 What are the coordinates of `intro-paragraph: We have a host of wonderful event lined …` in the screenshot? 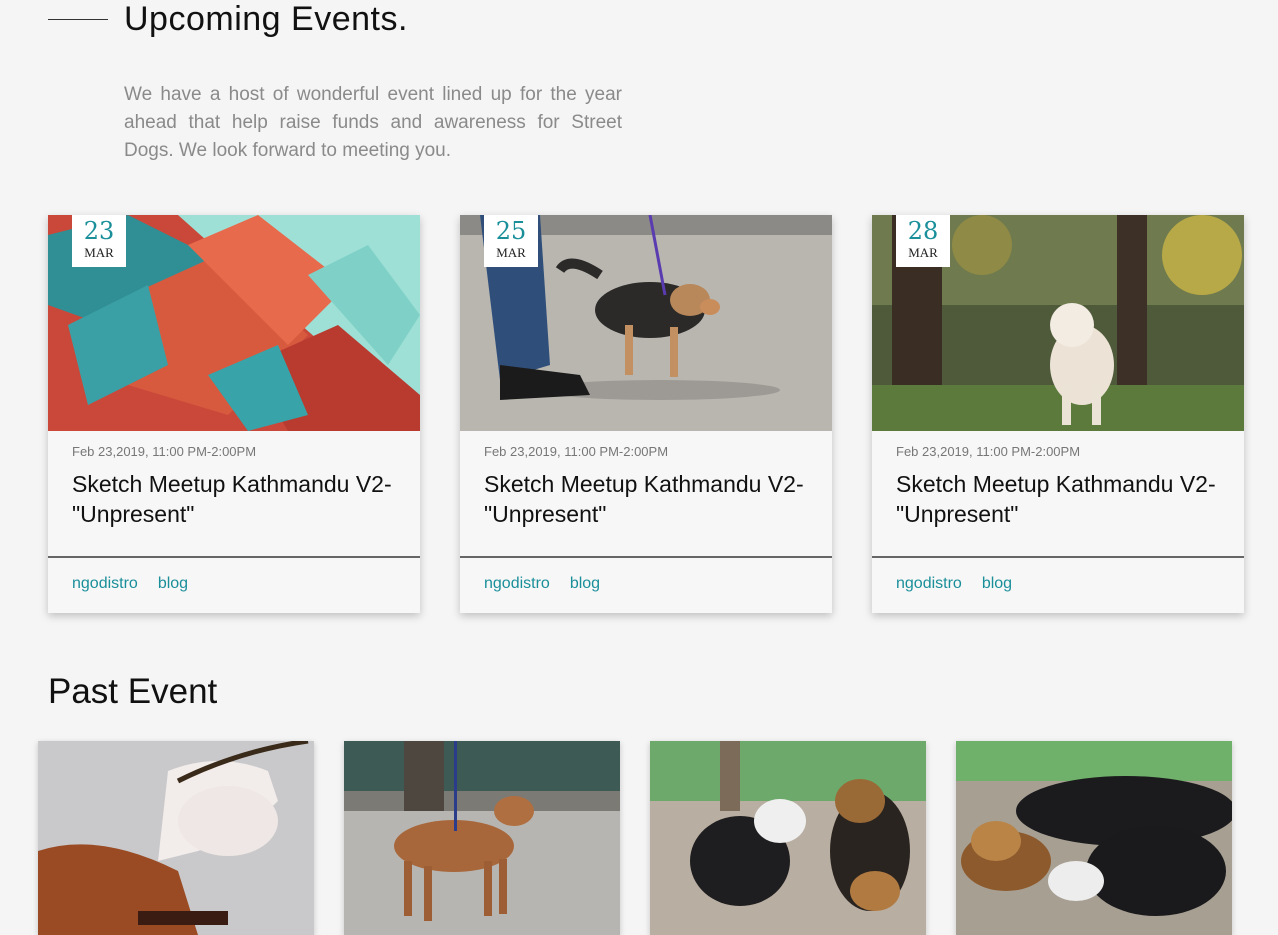 It's located at (373, 122).